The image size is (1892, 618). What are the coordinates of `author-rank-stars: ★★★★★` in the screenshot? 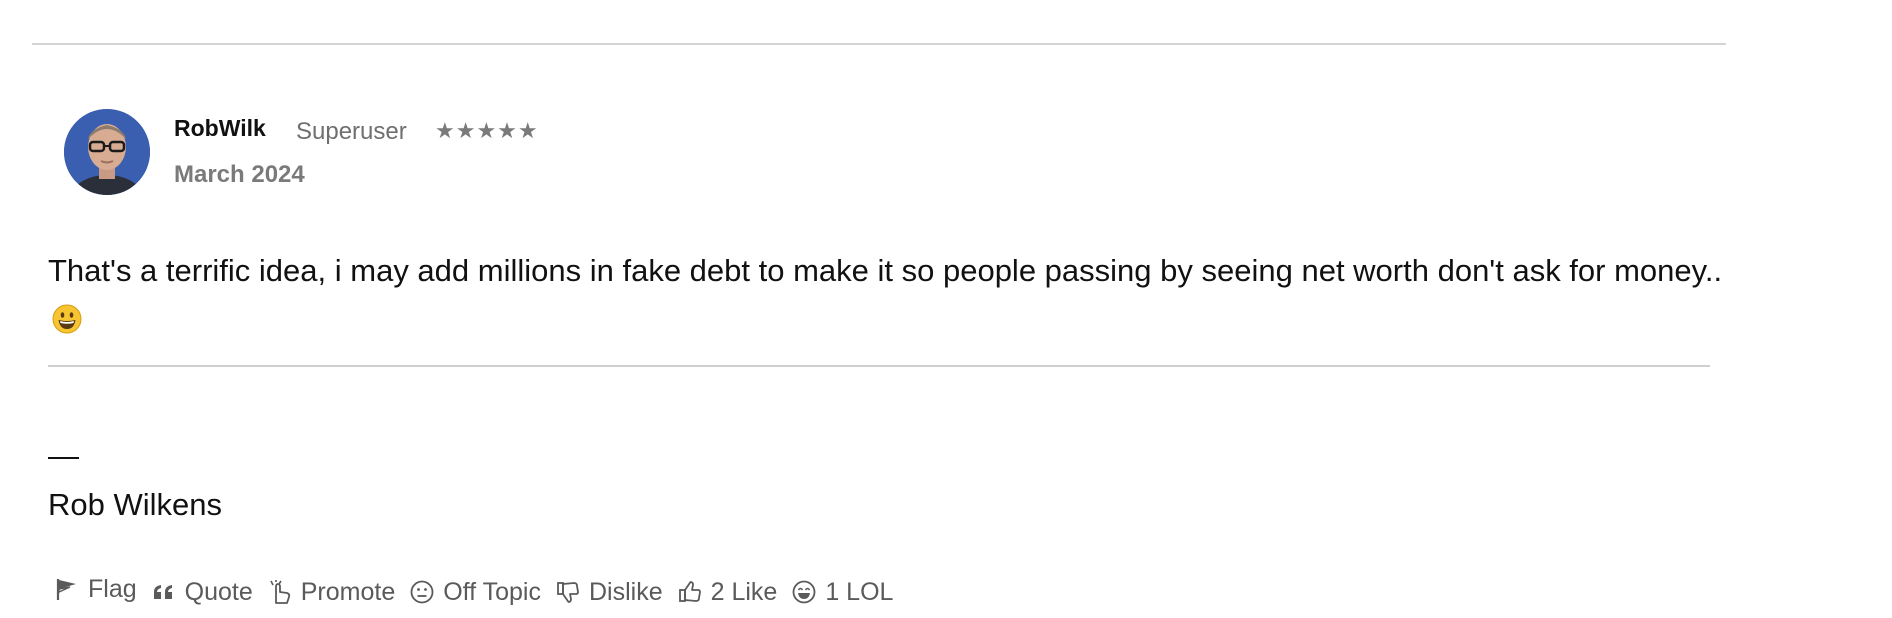 It's located at (487, 130).